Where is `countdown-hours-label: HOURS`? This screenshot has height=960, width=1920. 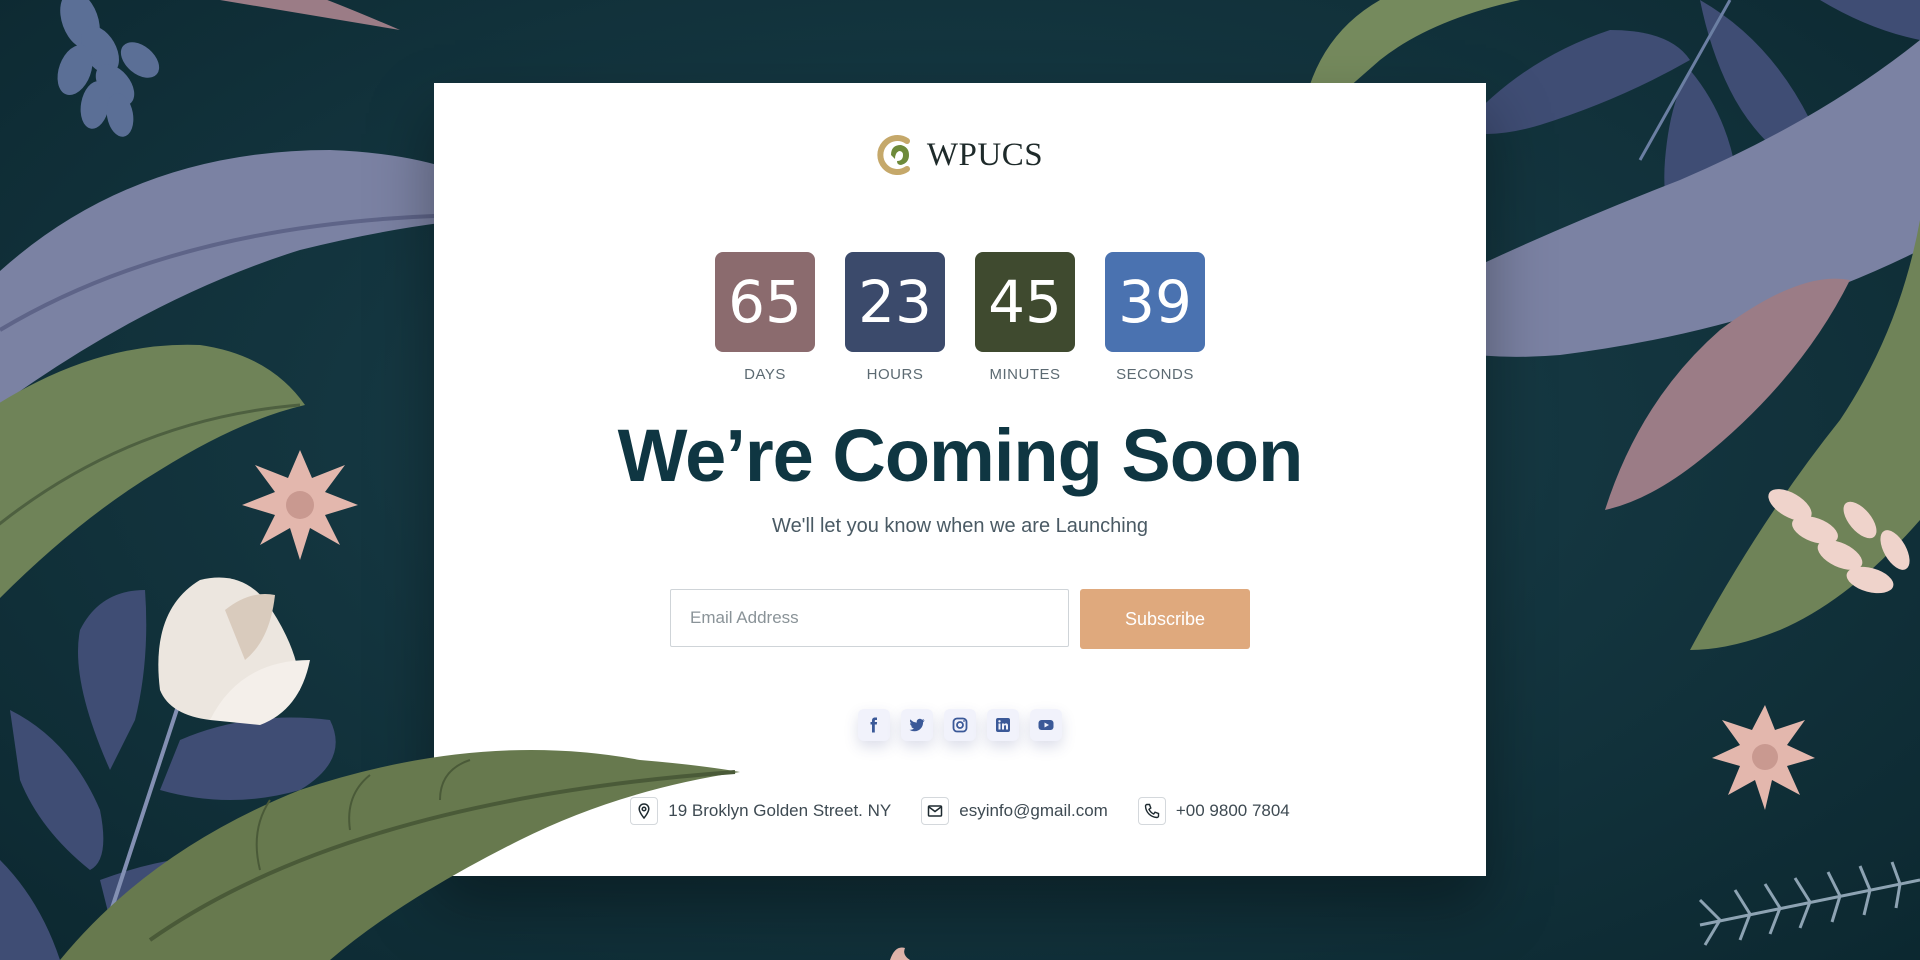 countdown-hours-label: HOURS is located at coordinates (895, 374).